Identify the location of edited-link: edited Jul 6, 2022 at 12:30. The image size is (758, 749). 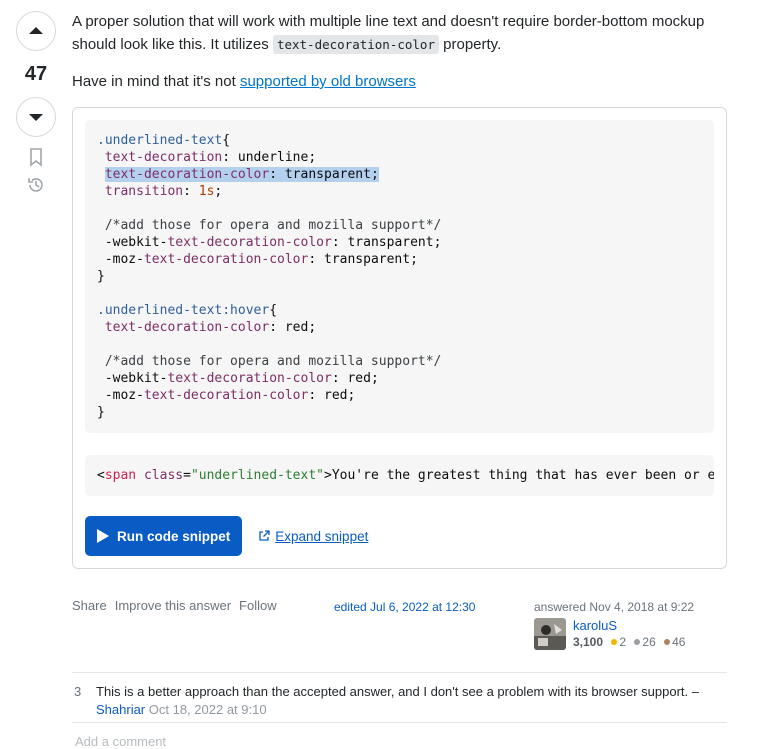
(404, 607).